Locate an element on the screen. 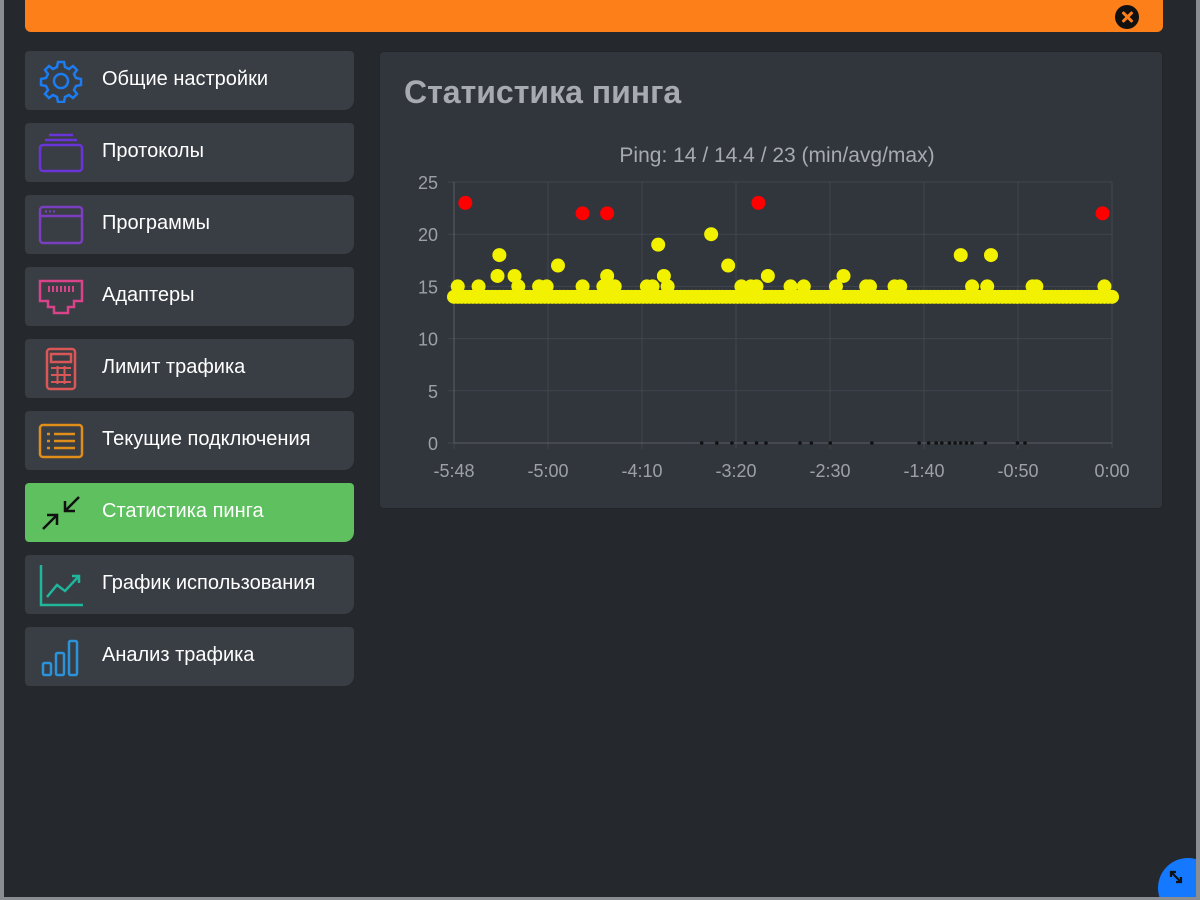  x-tick-label: -4:10 is located at coordinates (641, 471).